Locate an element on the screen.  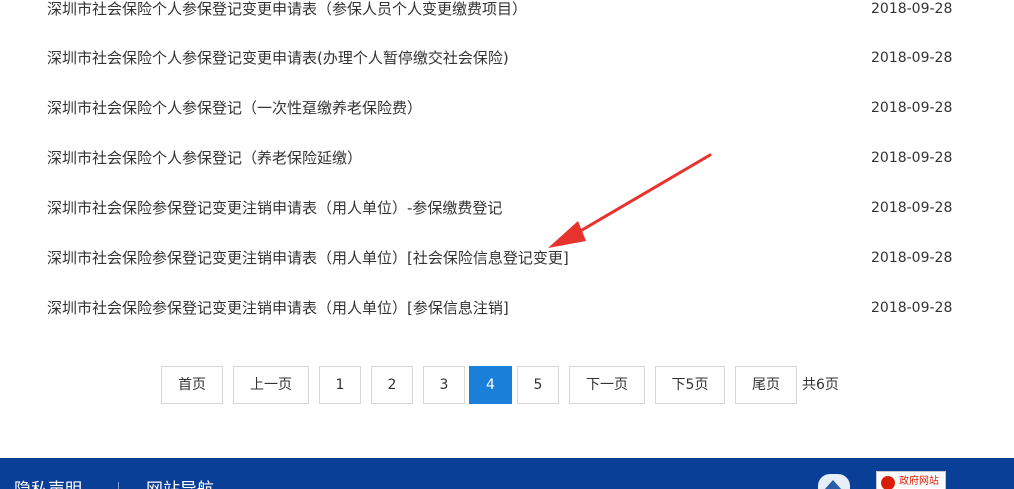
privacy-link: 隐私声明 is located at coordinates (48, 483).